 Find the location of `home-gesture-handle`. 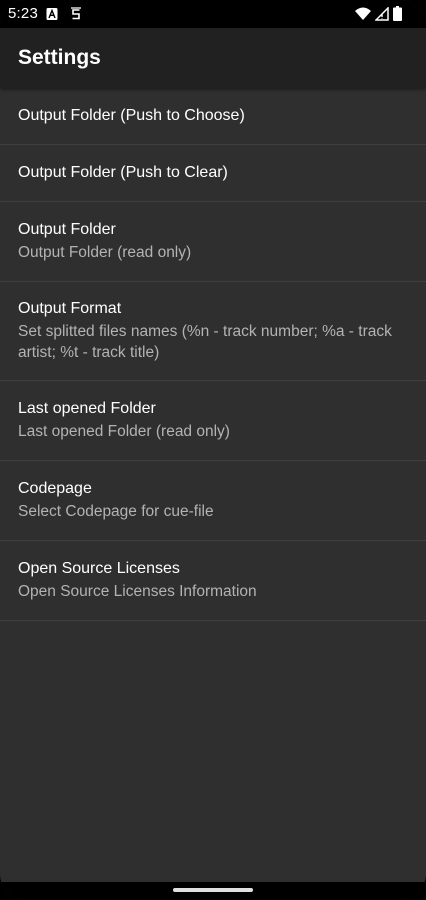

home-gesture-handle is located at coordinates (213, 890).